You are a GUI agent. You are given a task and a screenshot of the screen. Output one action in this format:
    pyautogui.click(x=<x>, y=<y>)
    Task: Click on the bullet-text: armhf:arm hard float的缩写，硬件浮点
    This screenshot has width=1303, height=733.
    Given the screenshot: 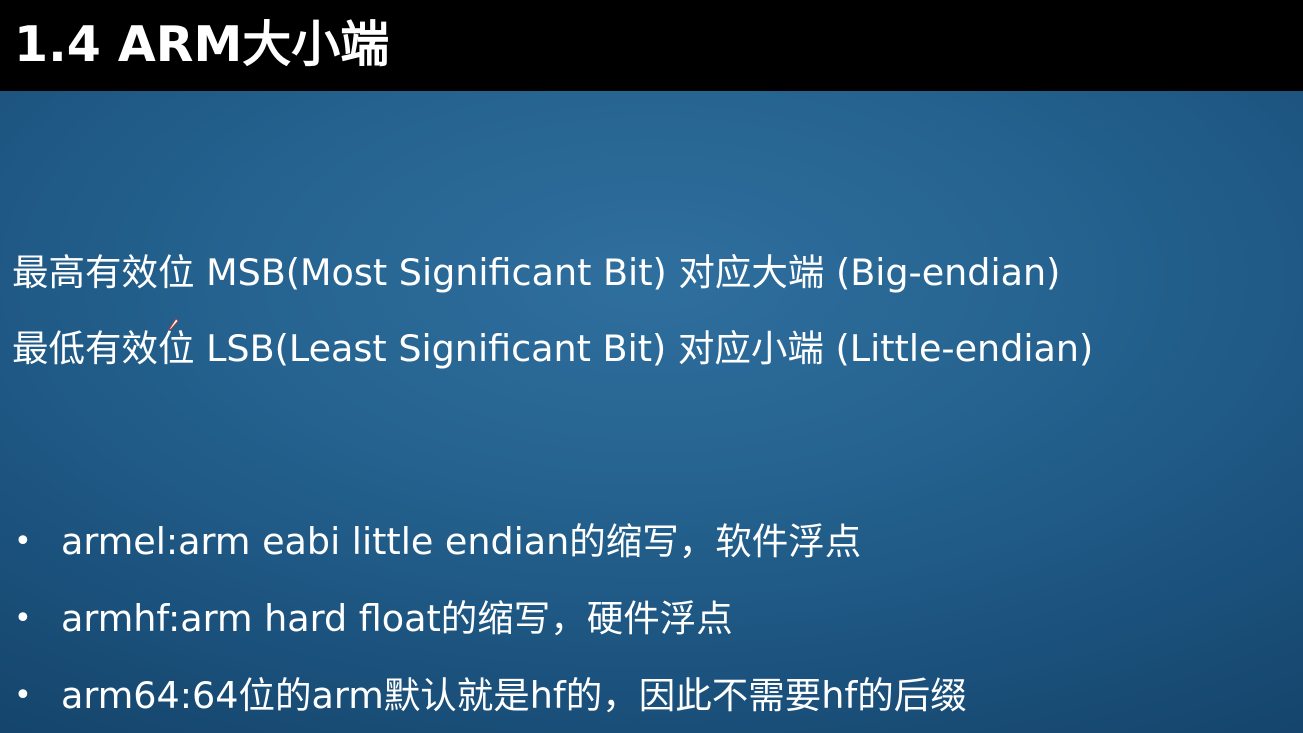 What is the action you would take?
    pyautogui.click(x=397, y=618)
    